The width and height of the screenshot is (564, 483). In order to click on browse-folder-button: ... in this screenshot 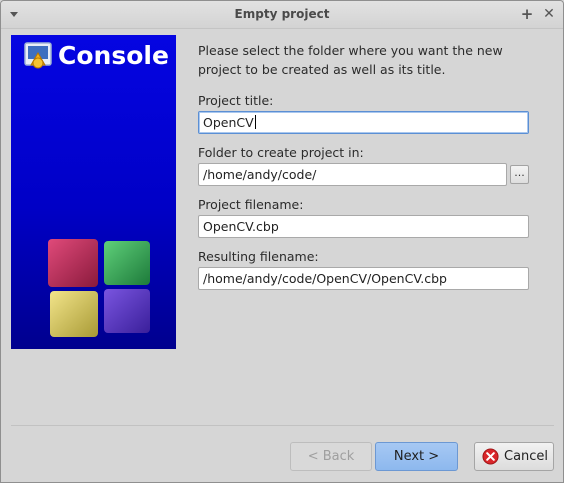, I will do `click(519, 174)`.